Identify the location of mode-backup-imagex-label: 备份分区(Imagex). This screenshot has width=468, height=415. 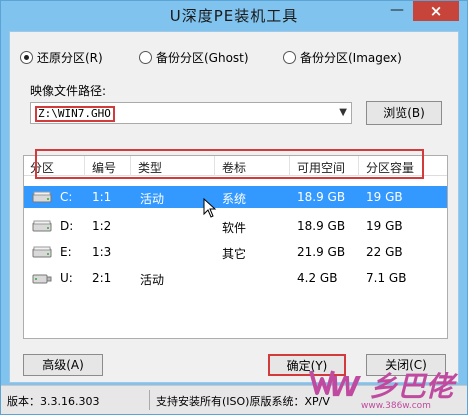
(351, 57).